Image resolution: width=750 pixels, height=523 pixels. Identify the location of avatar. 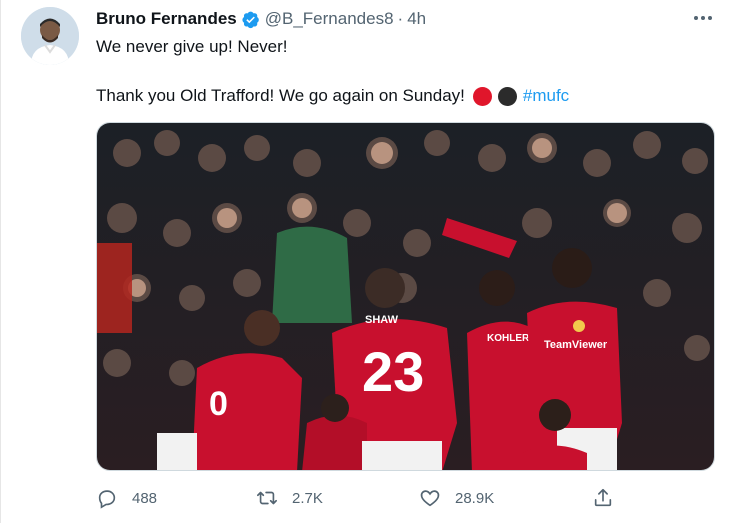
(50, 36).